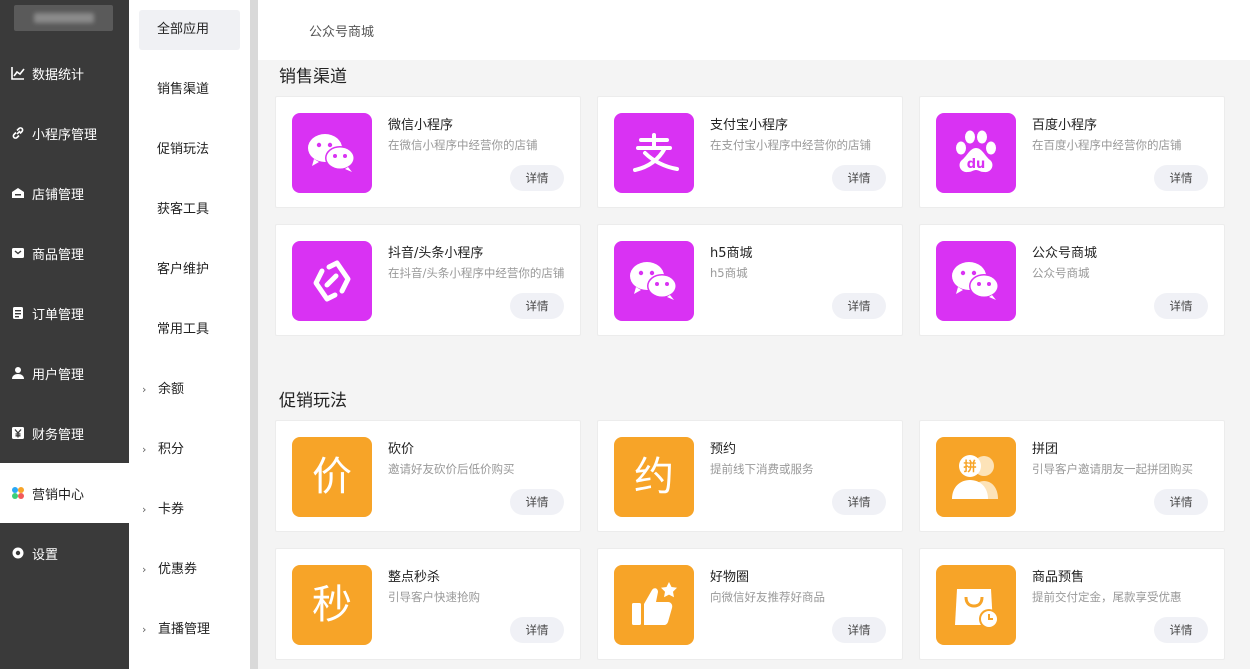  What do you see at coordinates (18, 193) in the screenshot?
I see `store-icon` at bounding box center [18, 193].